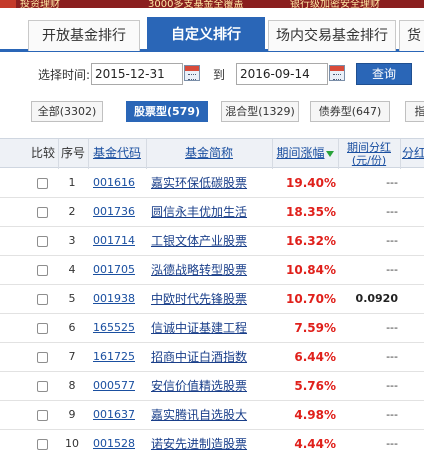  What do you see at coordinates (137, 74) in the screenshot?
I see `start-date-input: 2015-12-31` at bounding box center [137, 74].